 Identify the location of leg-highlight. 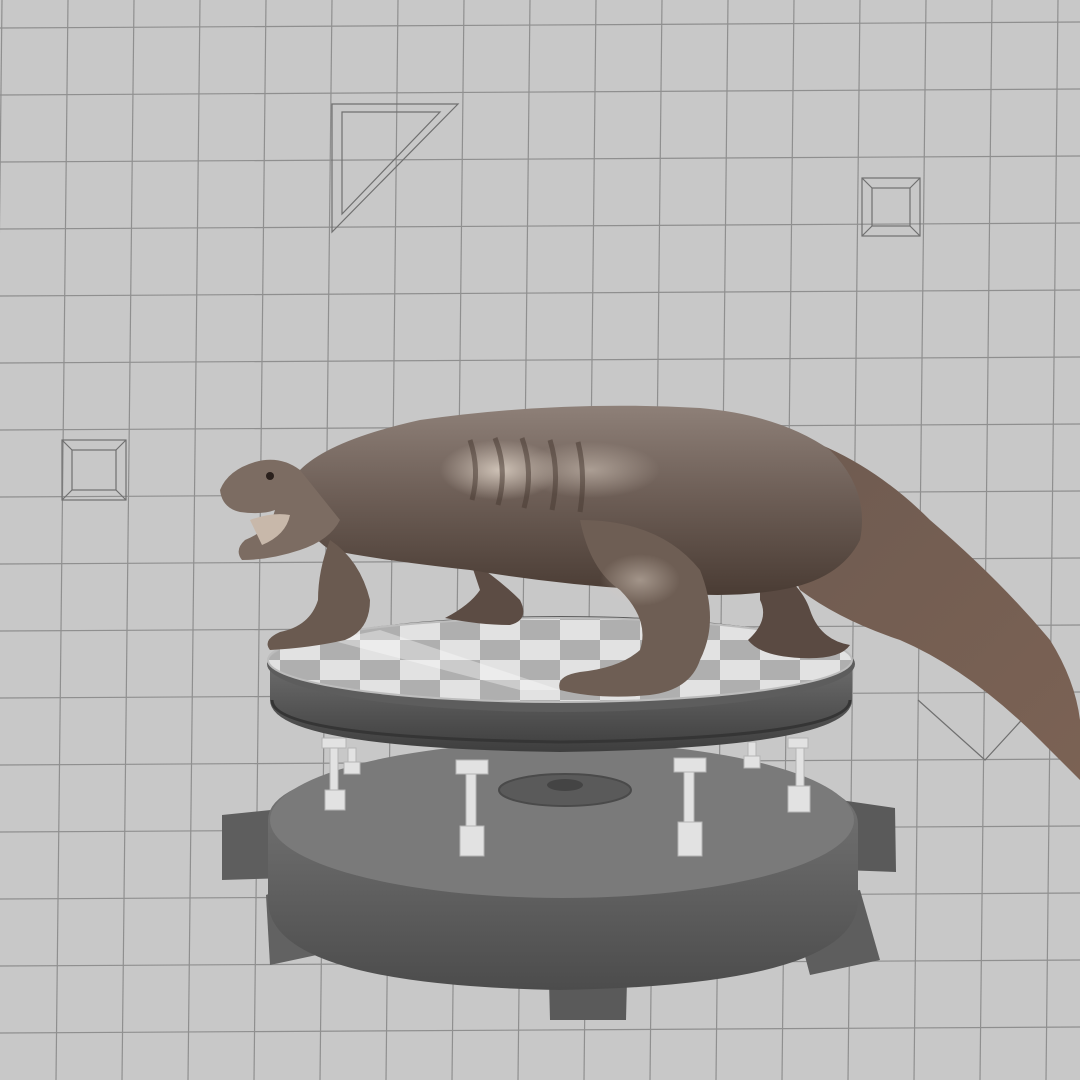
(640, 580).